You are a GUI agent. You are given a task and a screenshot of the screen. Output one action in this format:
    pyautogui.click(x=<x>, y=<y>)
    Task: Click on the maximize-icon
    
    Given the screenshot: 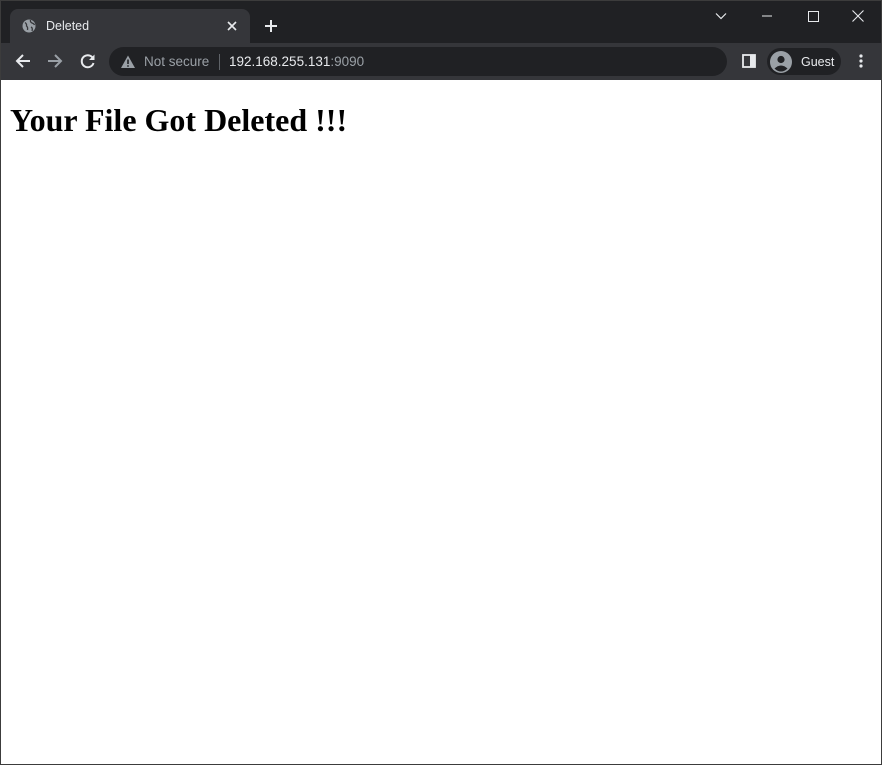 What is the action you would take?
    pyautogui.click(x=813, y=16)
    